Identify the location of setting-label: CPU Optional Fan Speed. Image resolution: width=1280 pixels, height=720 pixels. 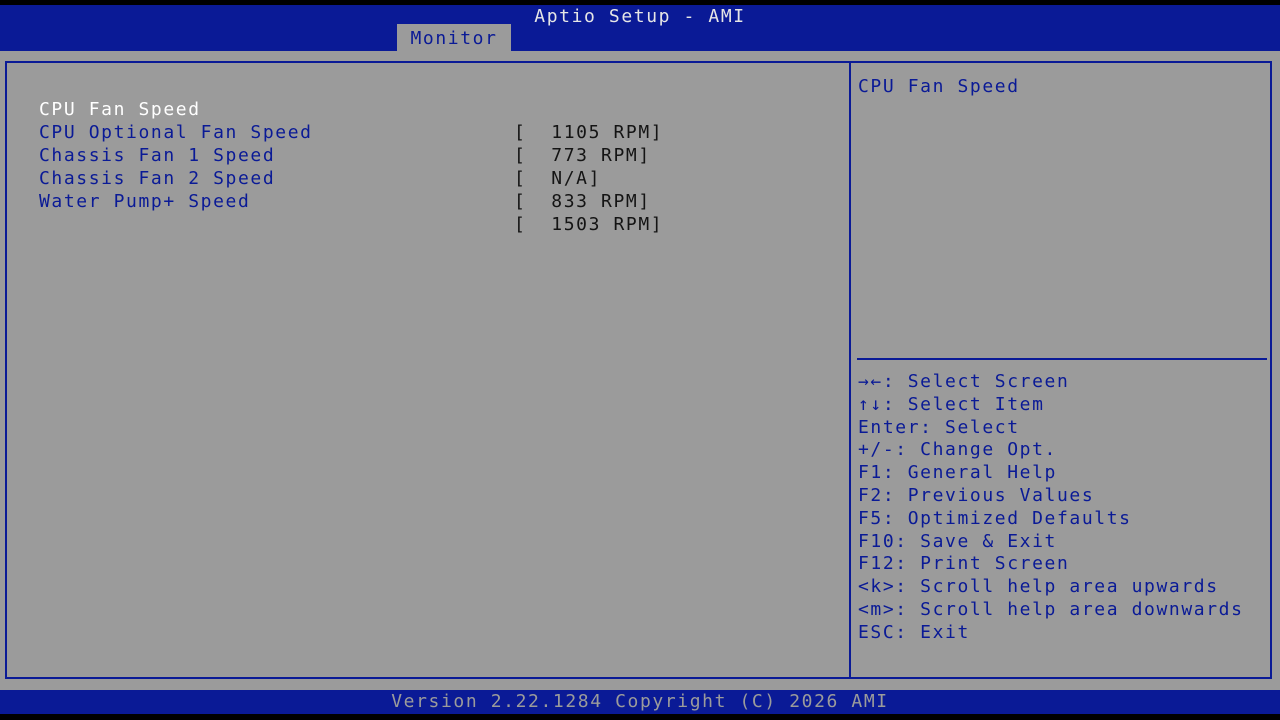
(176, 132).